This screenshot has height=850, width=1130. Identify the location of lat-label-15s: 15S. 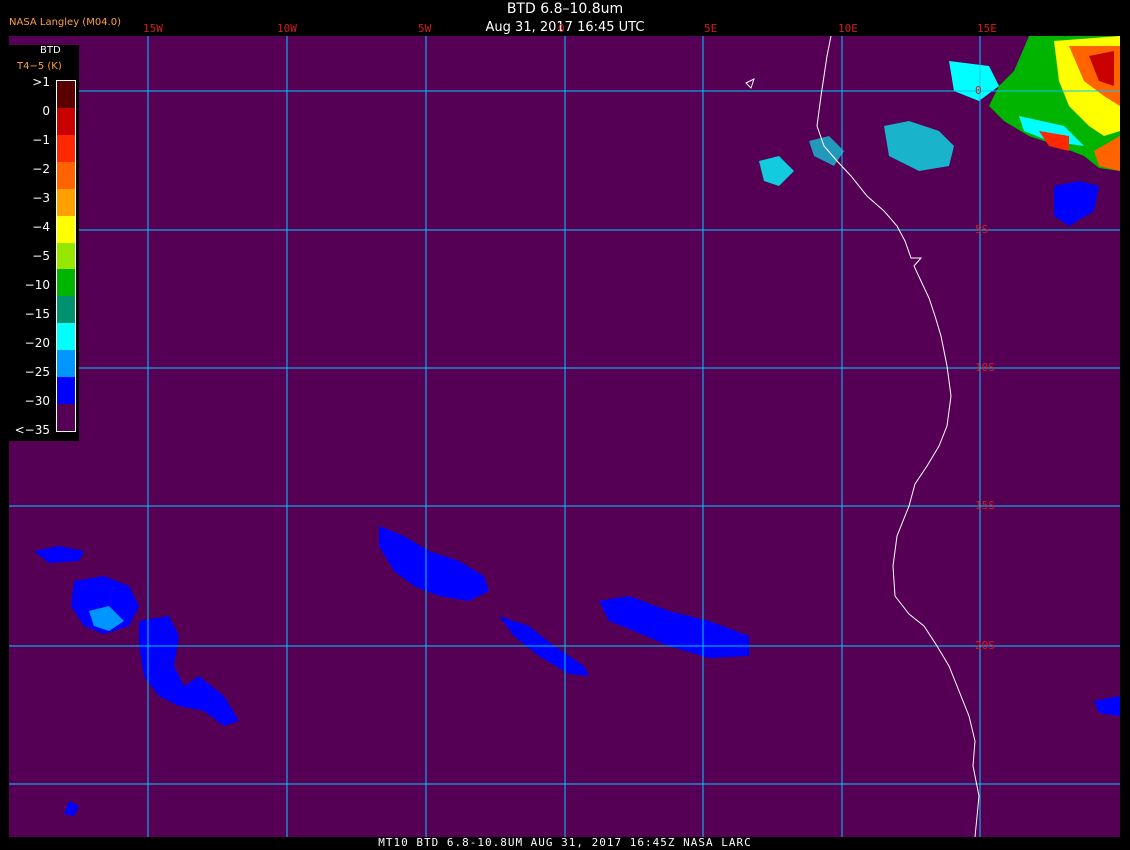
(985, 505).